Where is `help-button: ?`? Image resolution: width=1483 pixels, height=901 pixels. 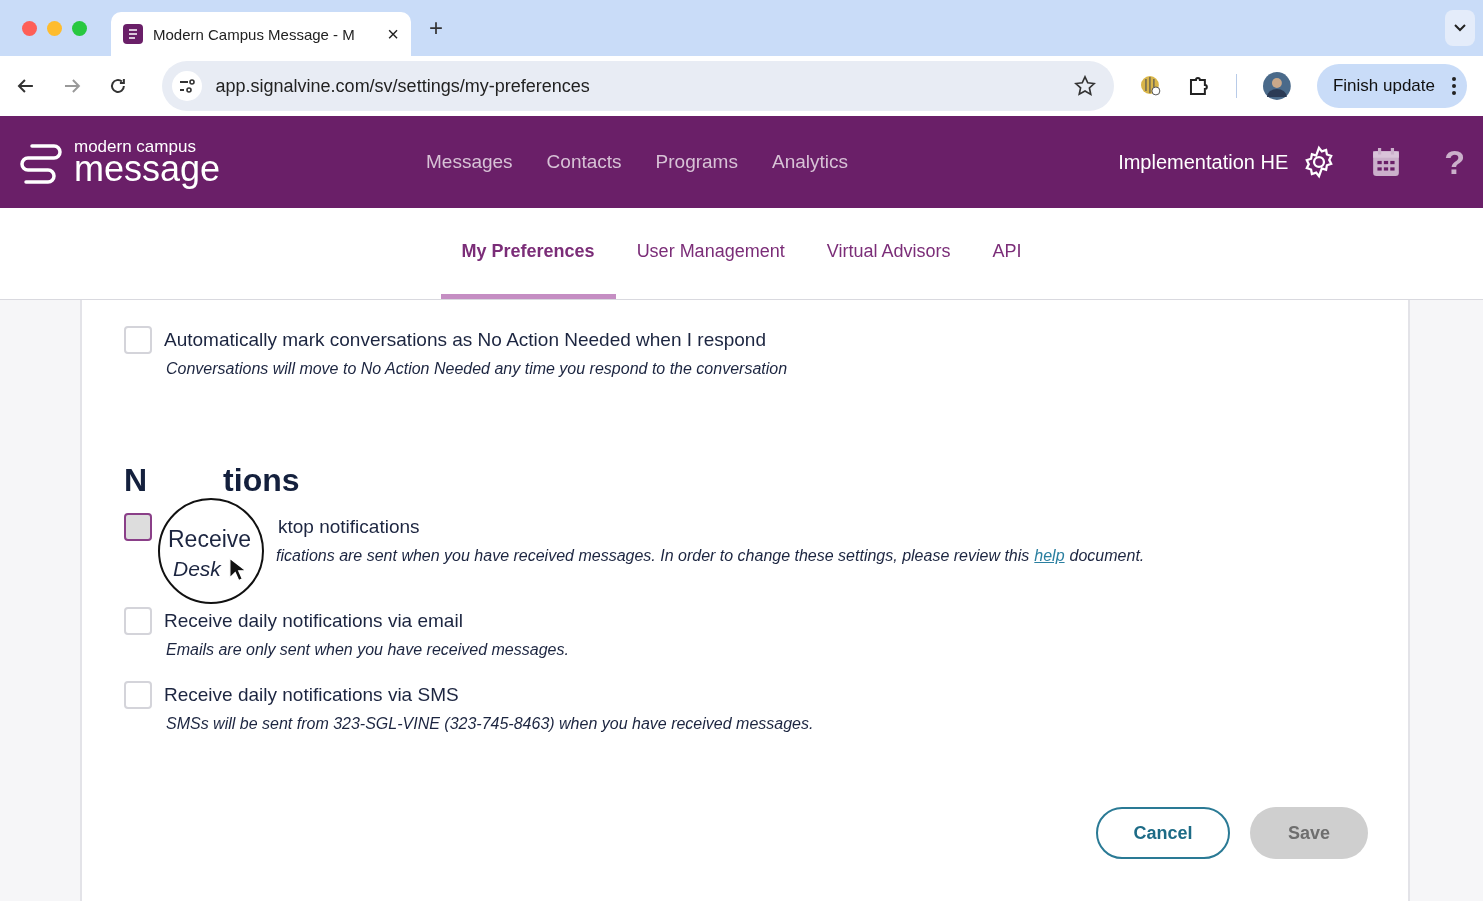 help-button: ? is located at coordinates (1454, 162).